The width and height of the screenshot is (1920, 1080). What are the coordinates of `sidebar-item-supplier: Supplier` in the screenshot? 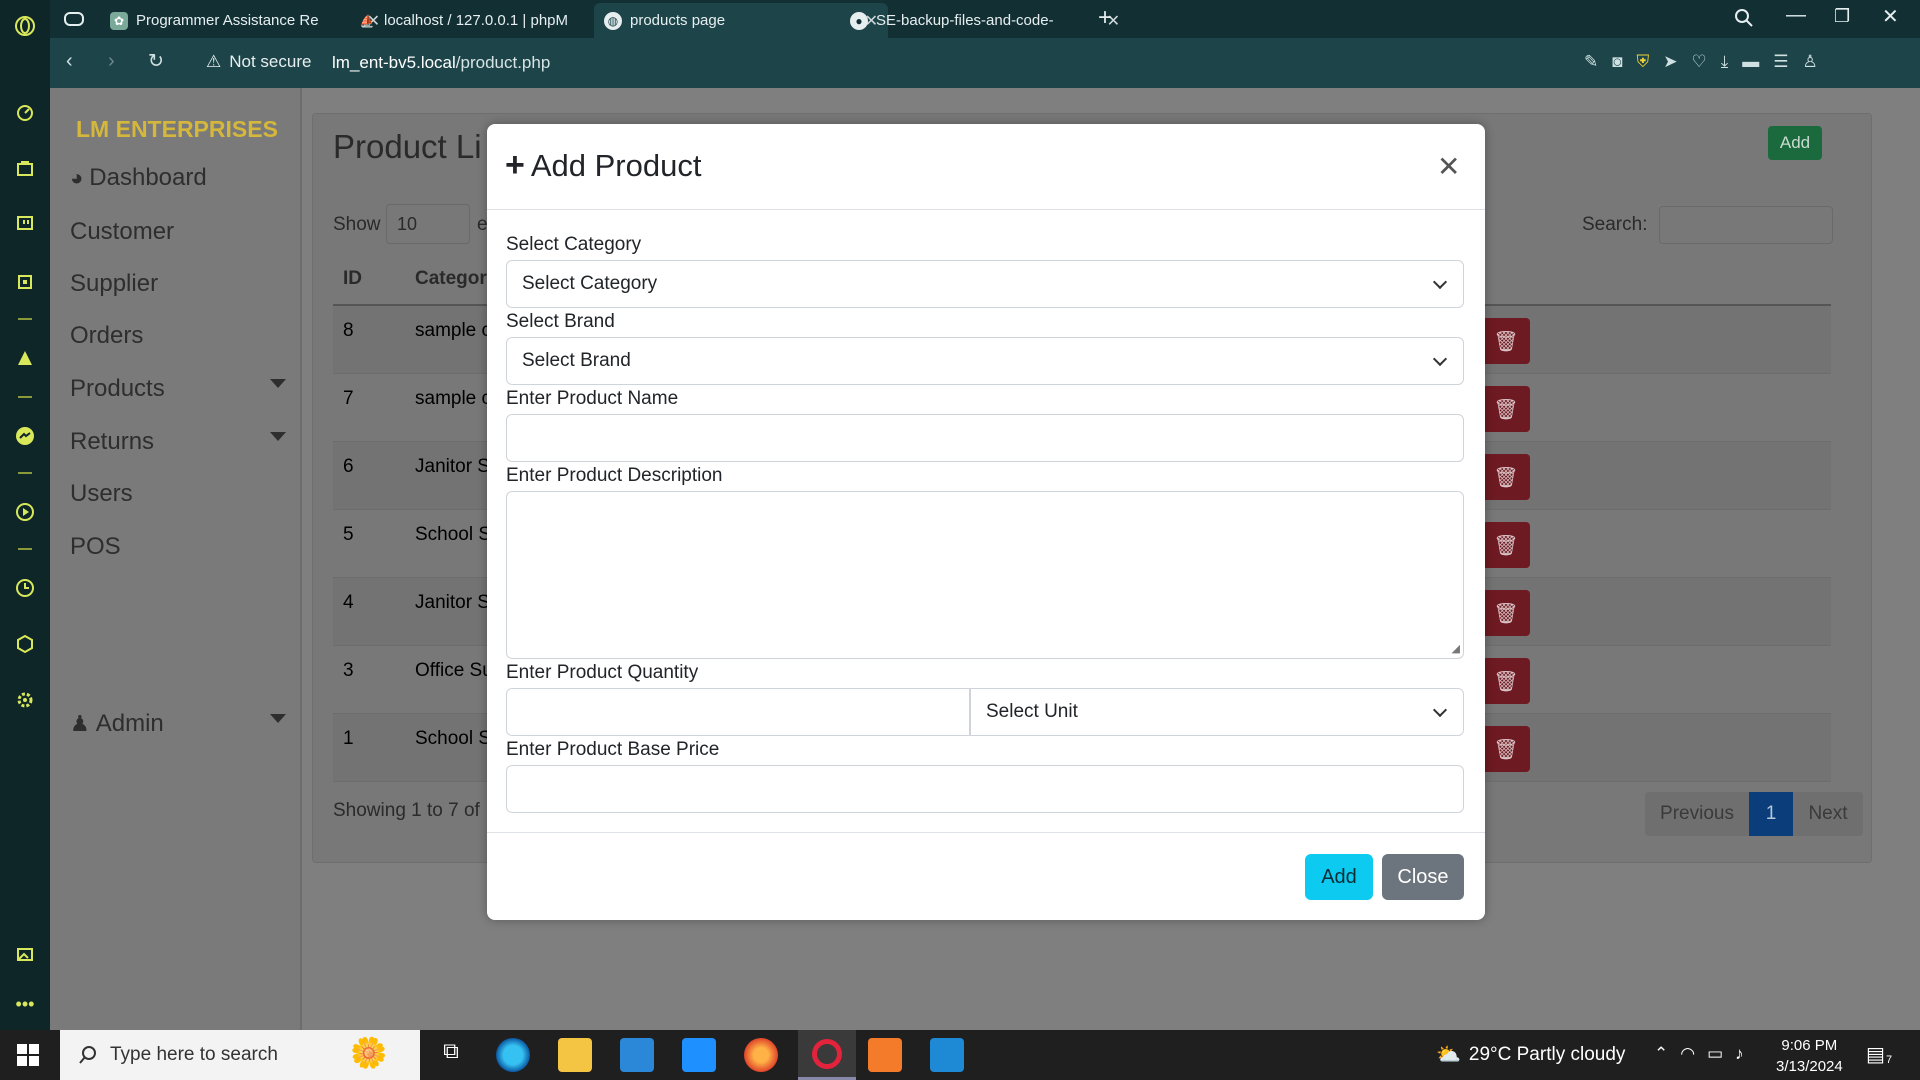 It's located at (114, 284).